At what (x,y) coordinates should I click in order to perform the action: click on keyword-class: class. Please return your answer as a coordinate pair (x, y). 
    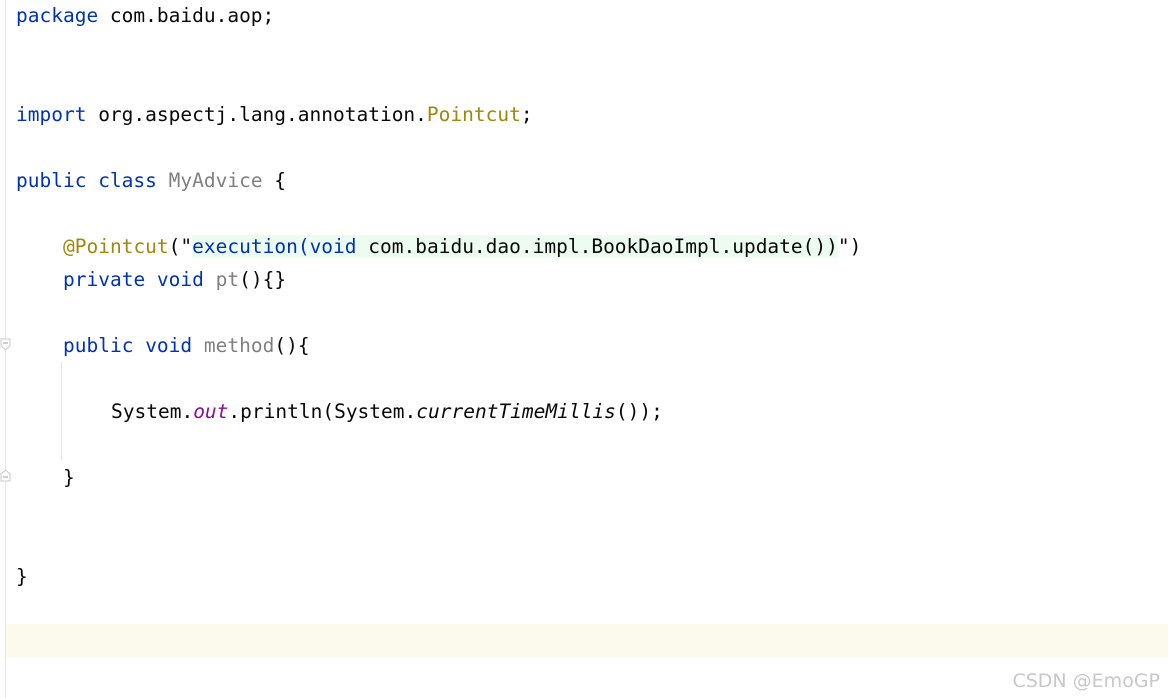
    Looking at the image, I should click on (127, 180).